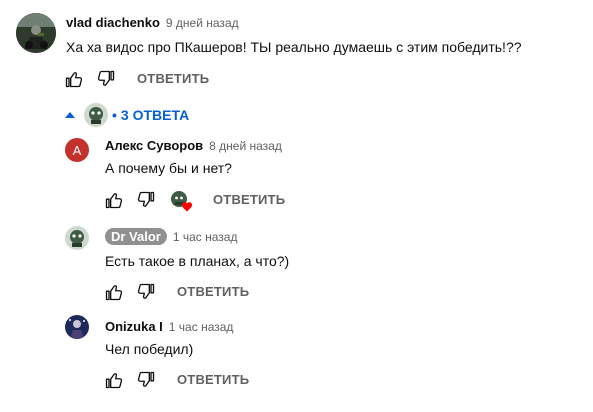 The width and height of the screenshot is (593, 412). What do you see at coordinates (155, 115) in the screenshot?
I see `replies-toggle-label: 3 ОТВЕТА` at bounding box center [155, 115].